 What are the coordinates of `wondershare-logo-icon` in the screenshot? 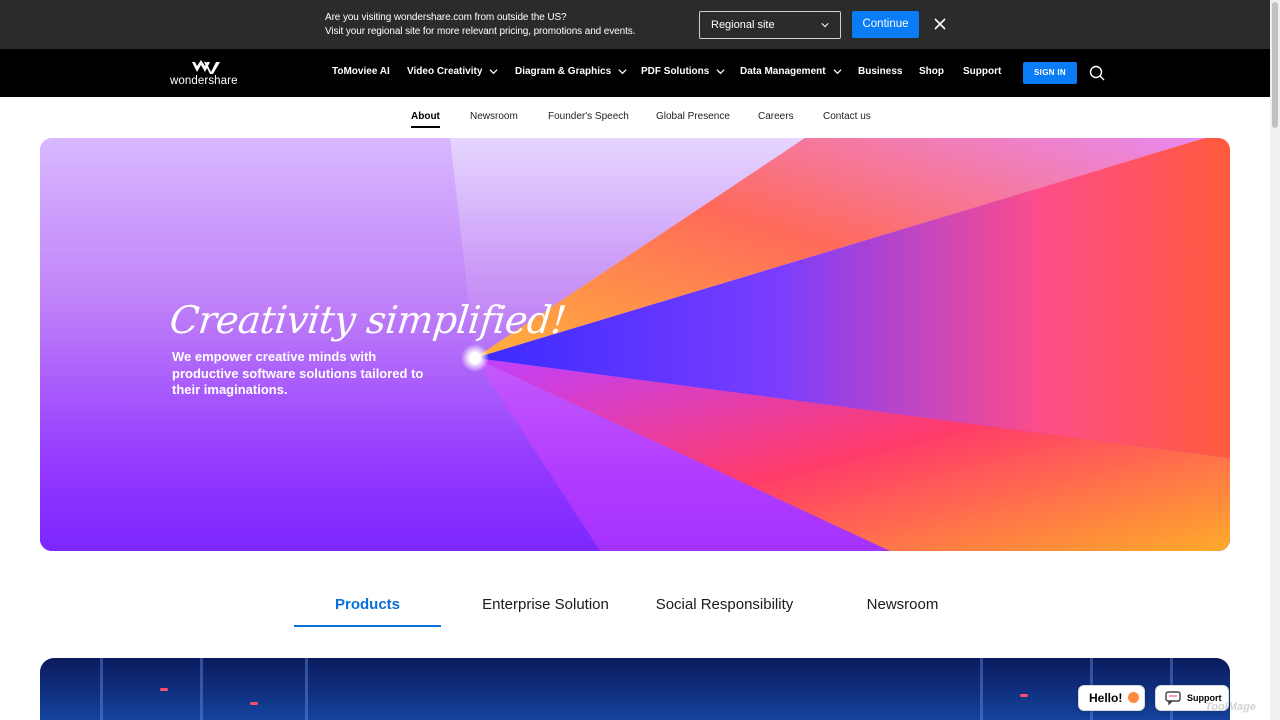 It's located at (206, 67).